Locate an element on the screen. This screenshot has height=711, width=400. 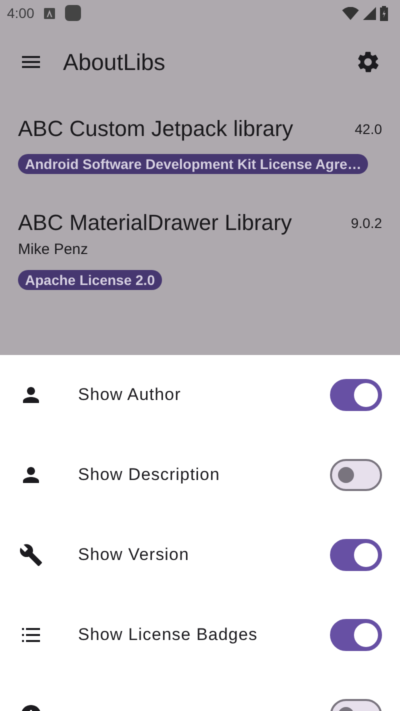
wifi-icon is located at coordinates (350, 13).